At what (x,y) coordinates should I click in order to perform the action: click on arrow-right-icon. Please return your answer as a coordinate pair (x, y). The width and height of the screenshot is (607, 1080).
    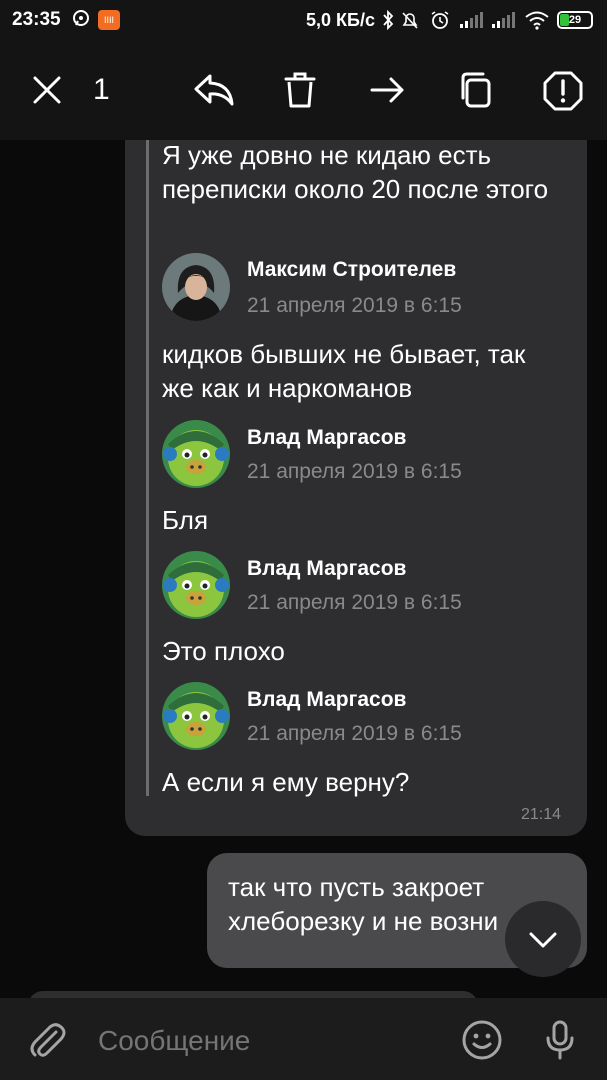
    Looking at the image, I should click on (387, 90).